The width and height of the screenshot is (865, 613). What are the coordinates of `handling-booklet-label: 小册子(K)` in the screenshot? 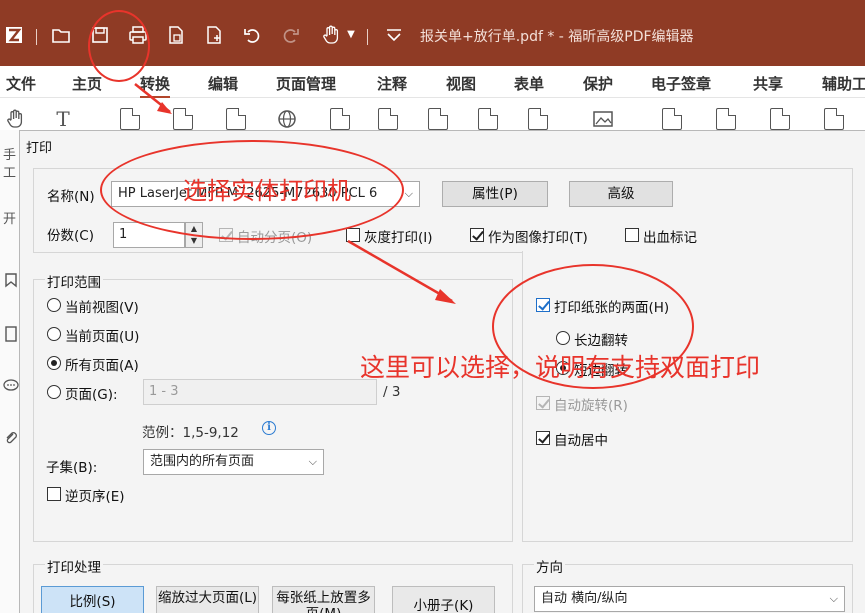 It's located at (443, 605).